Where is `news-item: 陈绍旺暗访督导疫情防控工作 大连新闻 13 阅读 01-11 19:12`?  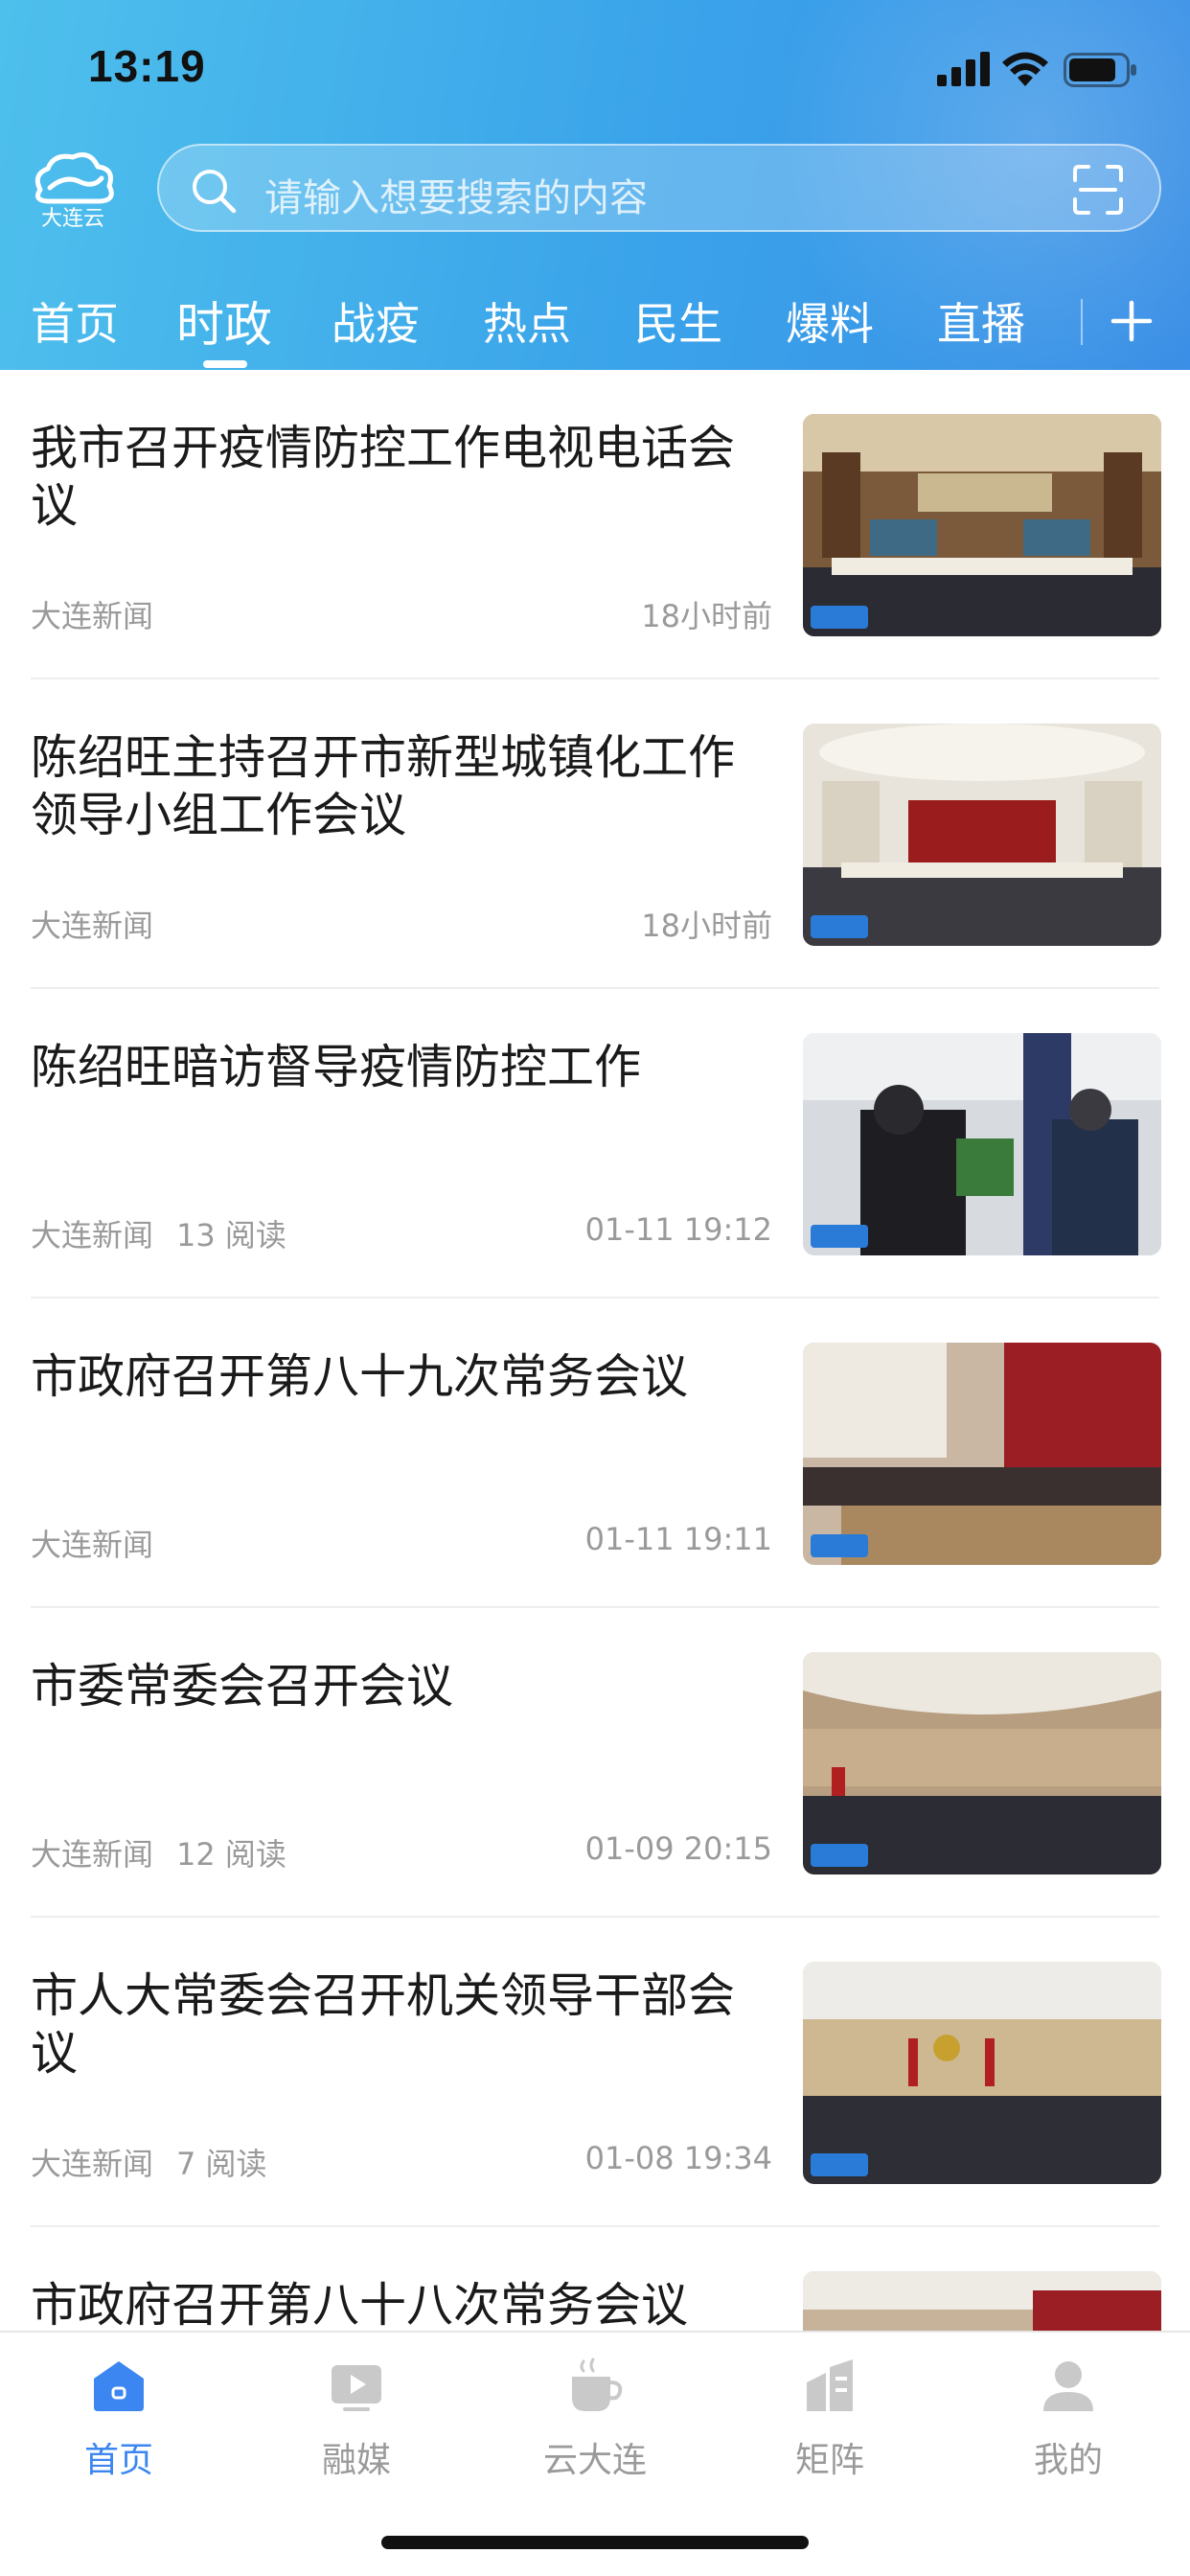
news-item: 陈绍旺暗访督导疫情防控工作 大连新闻 13 阅读 01-11 19:12 is located at coordinates (595, 1144).